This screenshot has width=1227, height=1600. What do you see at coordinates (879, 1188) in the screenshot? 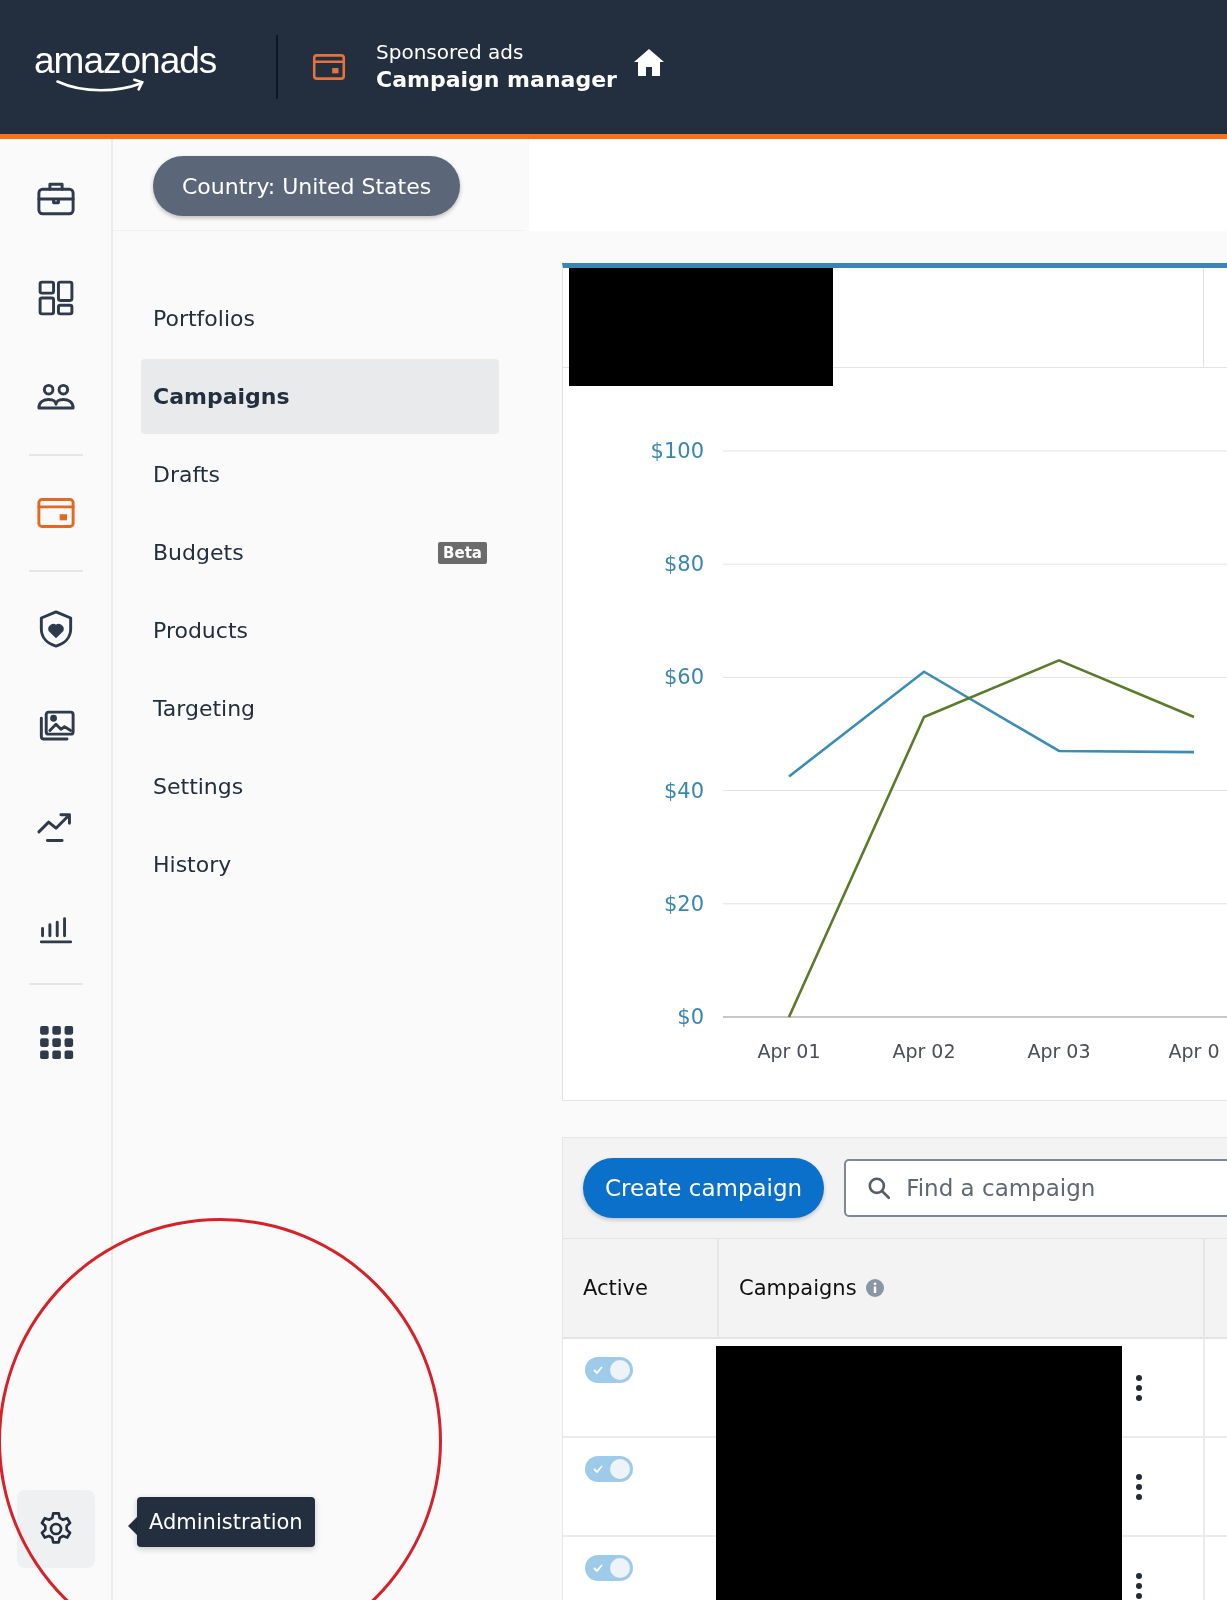
I see `search-icon` at bounding box center [879, 1188].